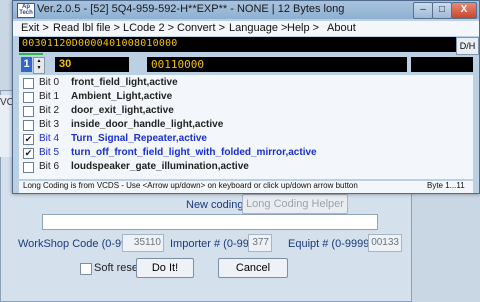 The height and width of the screenshot is (302, 480). What do you see at coordinates (86, 28) in the screenshot?
I see `menu-read-lbl-file: Read lbl file >` at bounding box center [86, 28].